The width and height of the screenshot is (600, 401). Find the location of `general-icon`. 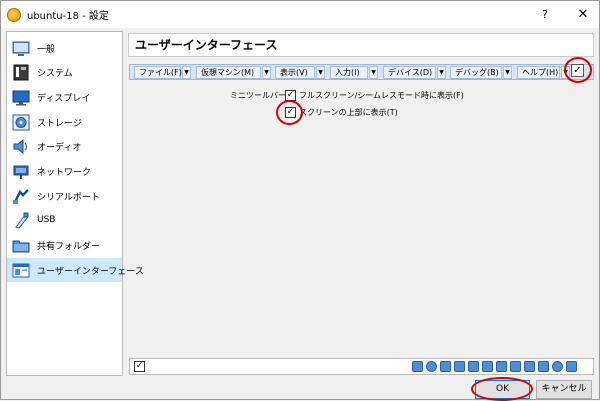

general-icon is located at coordinates (21, 48).